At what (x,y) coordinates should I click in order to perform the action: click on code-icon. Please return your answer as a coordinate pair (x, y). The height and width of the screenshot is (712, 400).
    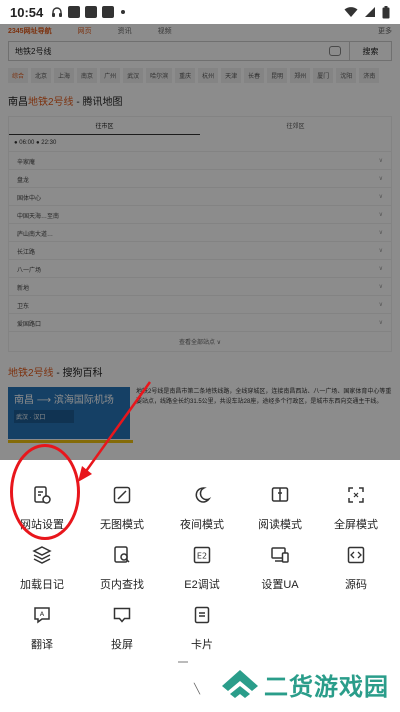
    Looking at the image, I should click on (356, 555).